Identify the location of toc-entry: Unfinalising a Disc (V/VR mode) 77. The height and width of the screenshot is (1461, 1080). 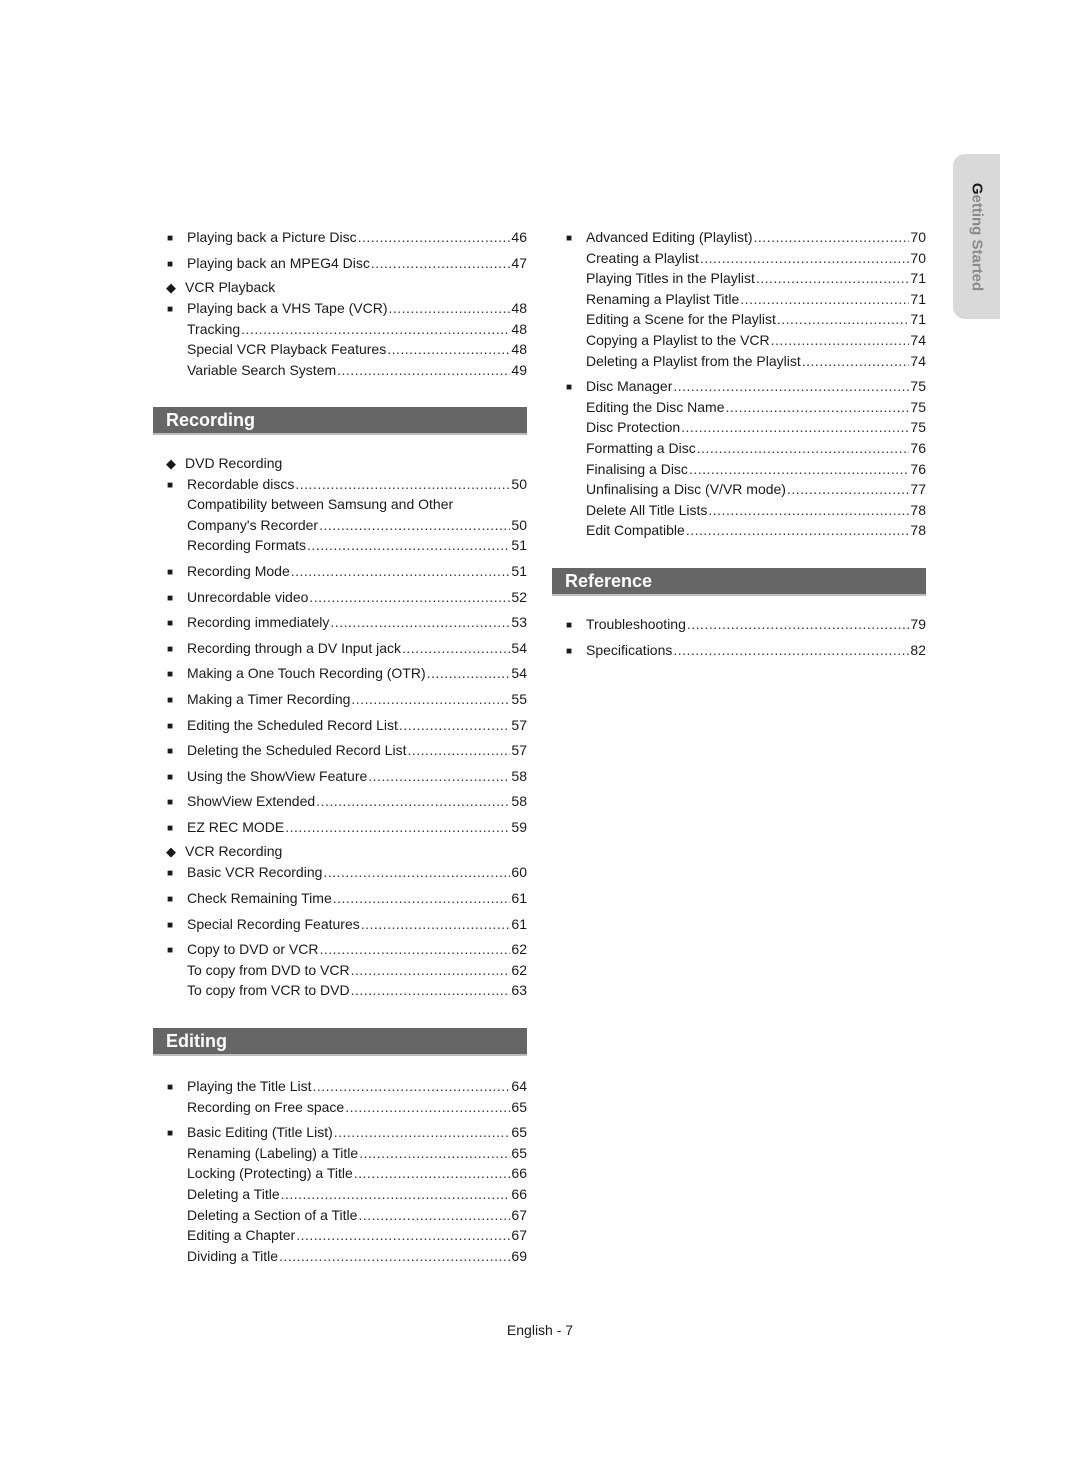
(739, 489).